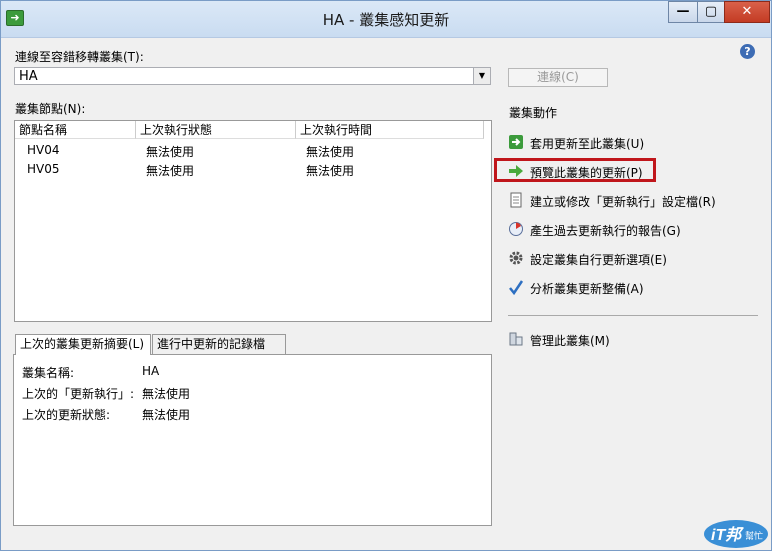 The image size is (772, 551). Describe the element at coordinates (587, 144) in the screenshot. I see `action-label: 套用更新至此叢集(U)` at that location.